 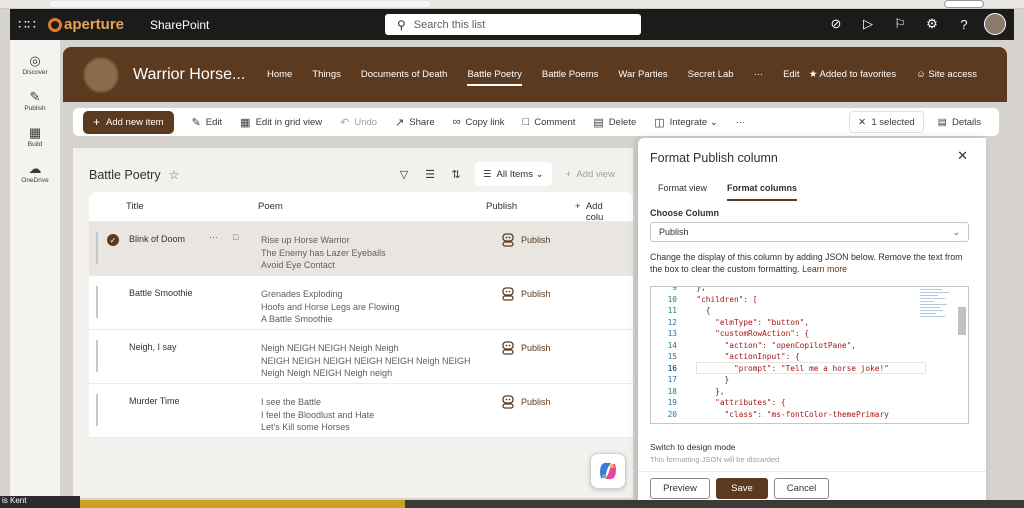 What do you see at coordinates (404, 74) in the screenshot?
I see `nav-documents-of-death: Documents of Death` at bounding box center [404, 74].